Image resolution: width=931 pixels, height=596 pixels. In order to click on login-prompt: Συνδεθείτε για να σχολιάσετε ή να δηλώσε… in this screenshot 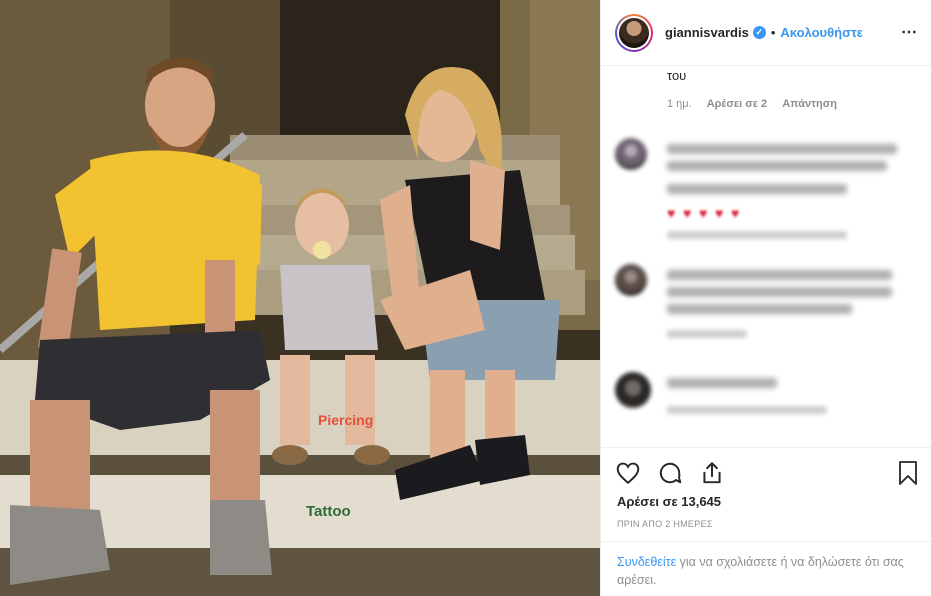, I will do `click(766, 568)`.